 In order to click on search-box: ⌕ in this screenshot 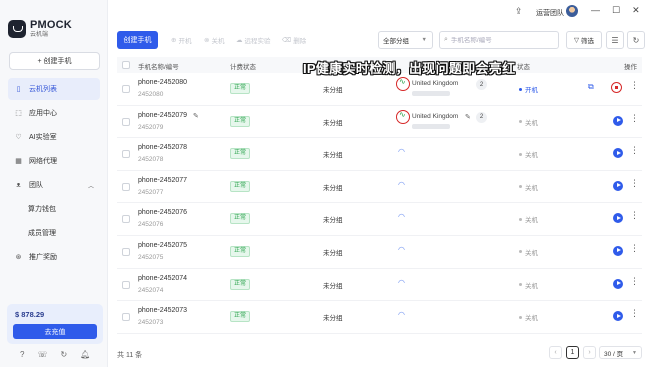, I will do `click(499, 40)`.